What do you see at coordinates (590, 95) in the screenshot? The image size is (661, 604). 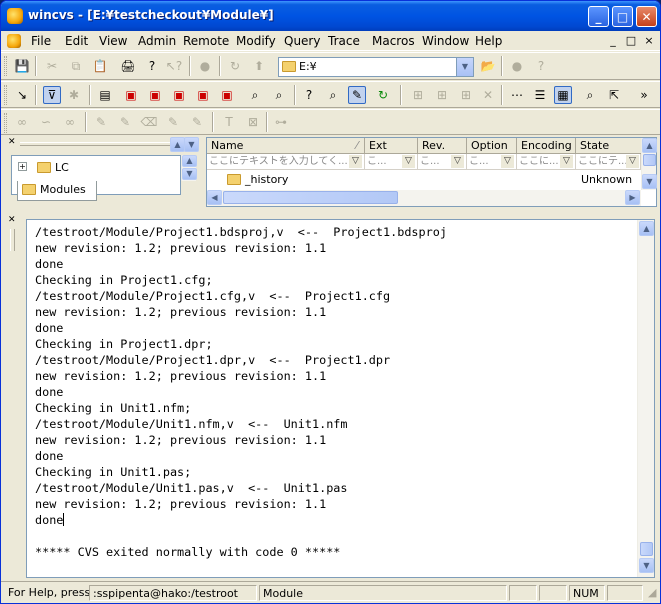 I see `search-icon: ⌕` at bounding box center [590, 95].